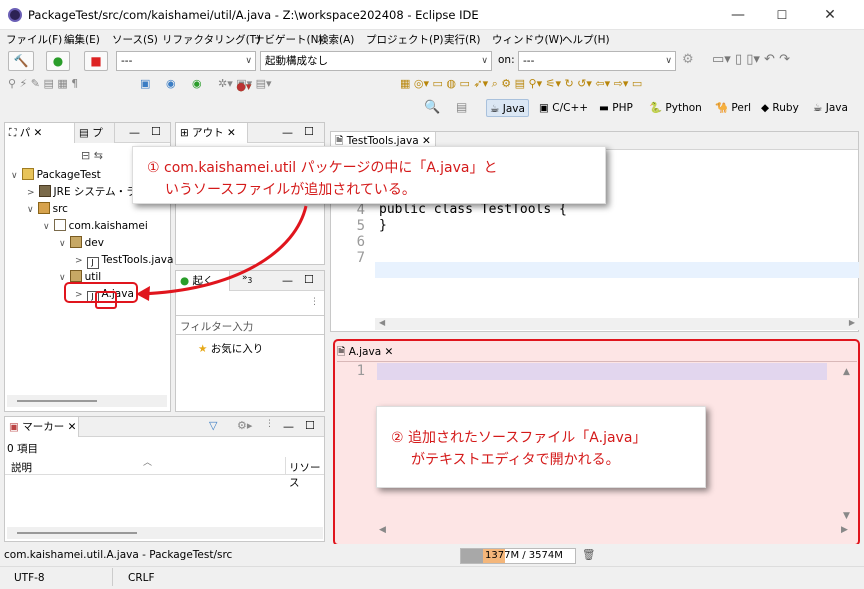  Describe the element at coordinates (518, 556) in the screenshot. I see `heap-status: 1377M / 3574M` at that location.